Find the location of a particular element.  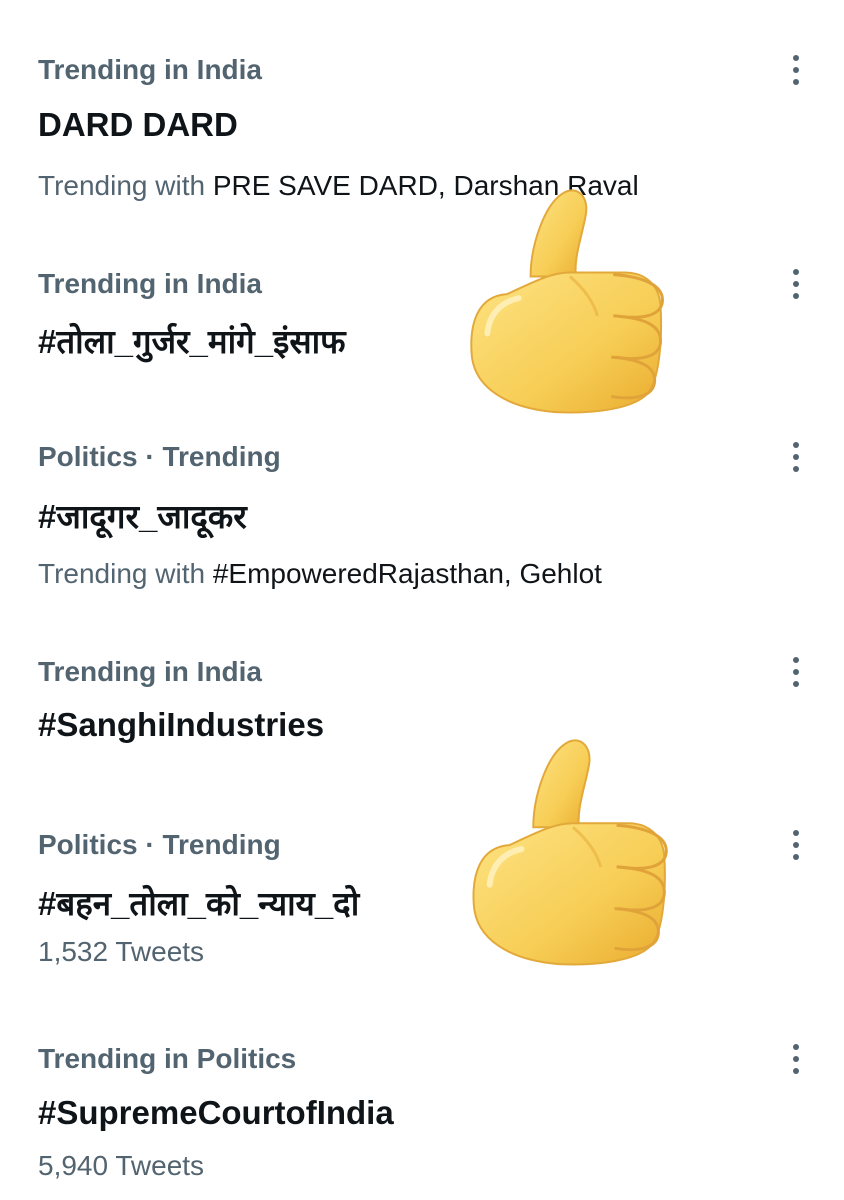

trend-name: #SupremeCourtofIndia is located at coordinates (216, 1112).